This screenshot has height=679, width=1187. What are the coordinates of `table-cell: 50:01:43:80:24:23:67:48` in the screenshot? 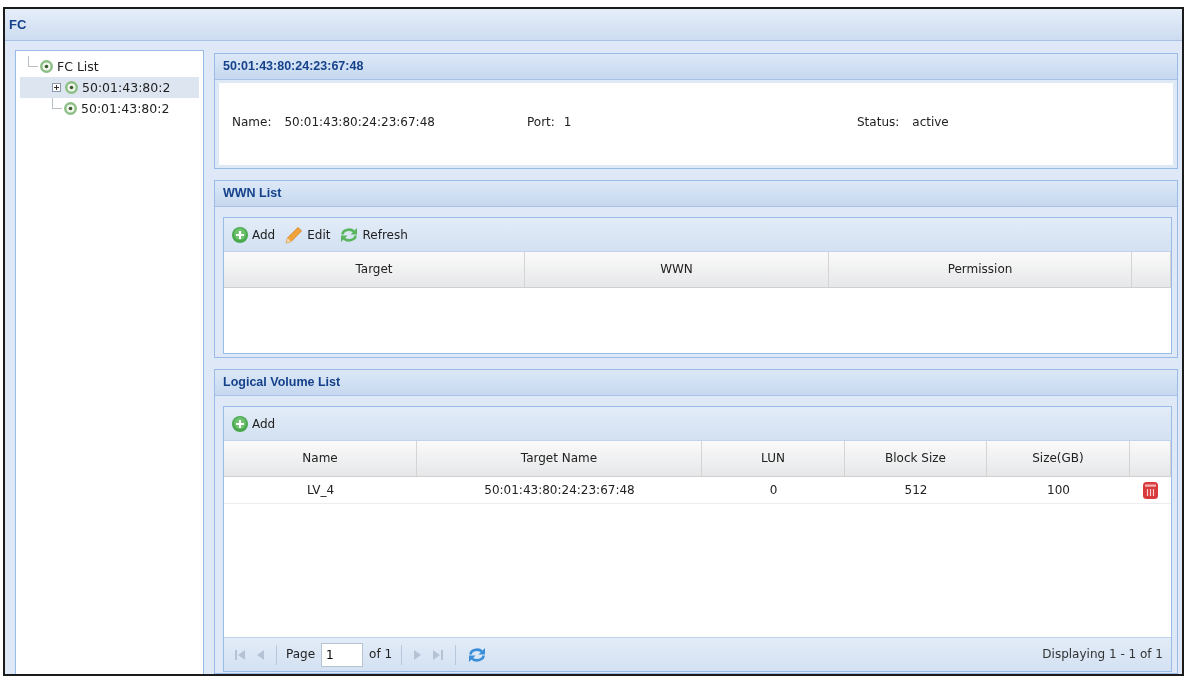 It's located at (559, 490).